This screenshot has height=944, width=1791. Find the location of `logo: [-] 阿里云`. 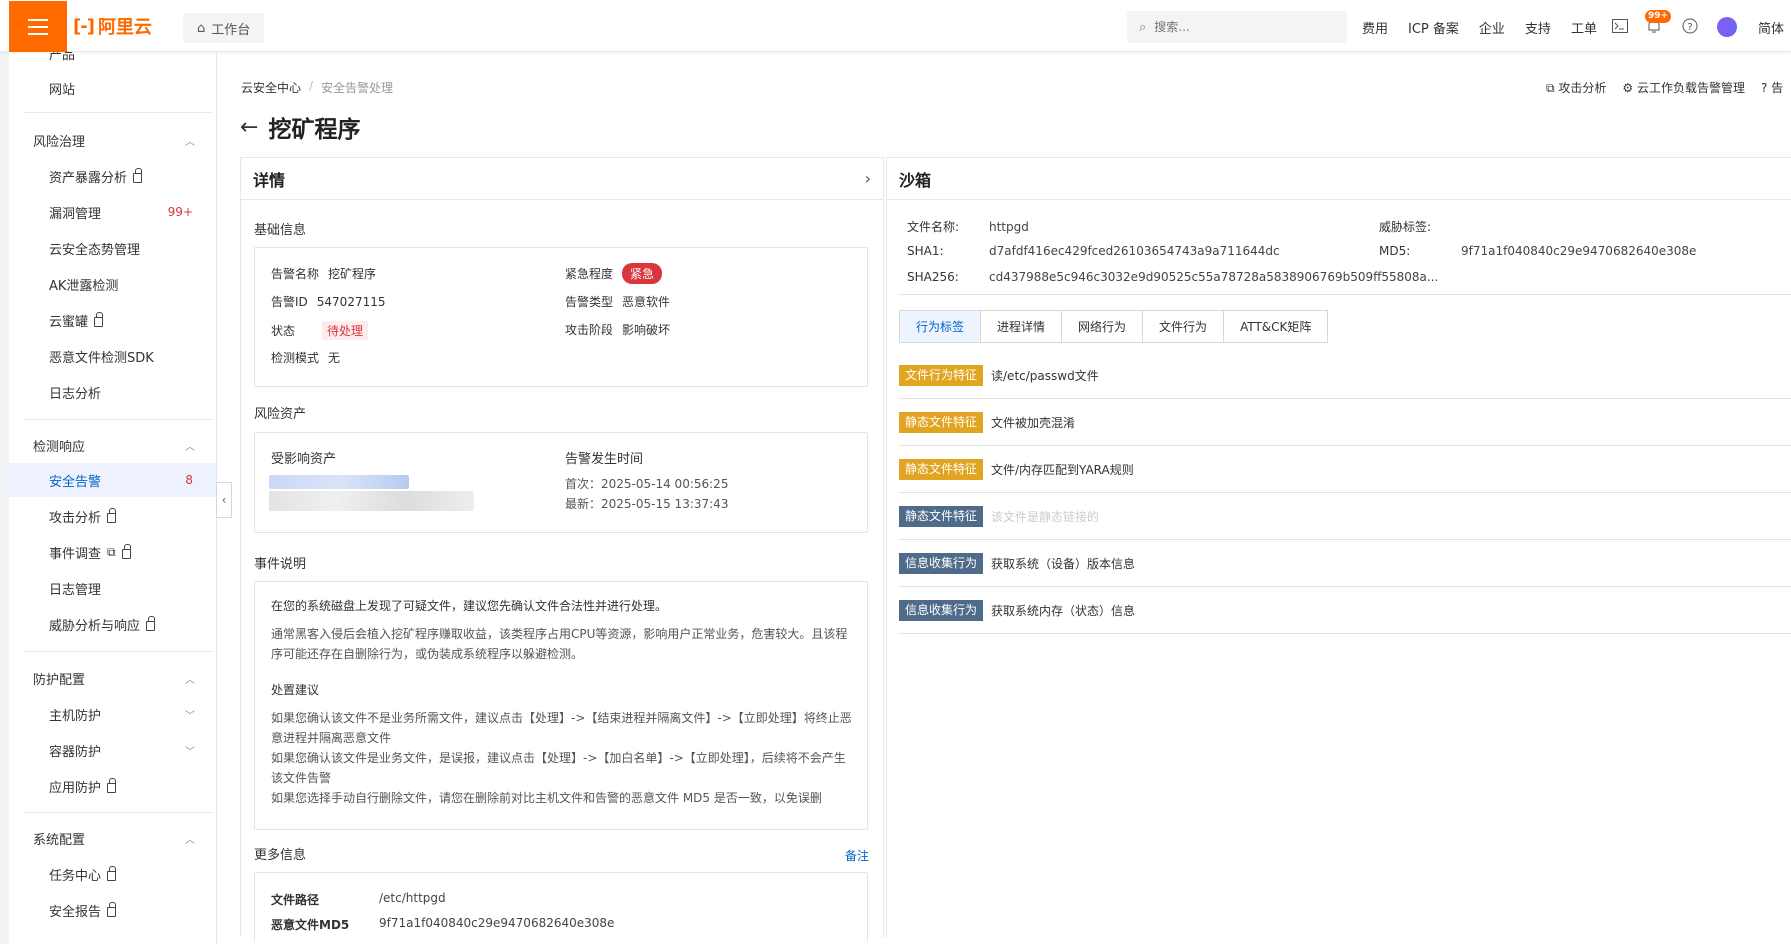

logo: [-] 阿里云 is located at coordinates (112, 27).